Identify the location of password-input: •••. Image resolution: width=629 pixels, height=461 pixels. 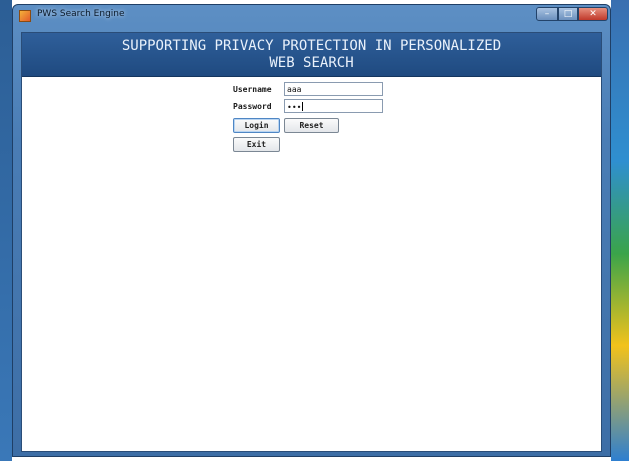
(333, 106).